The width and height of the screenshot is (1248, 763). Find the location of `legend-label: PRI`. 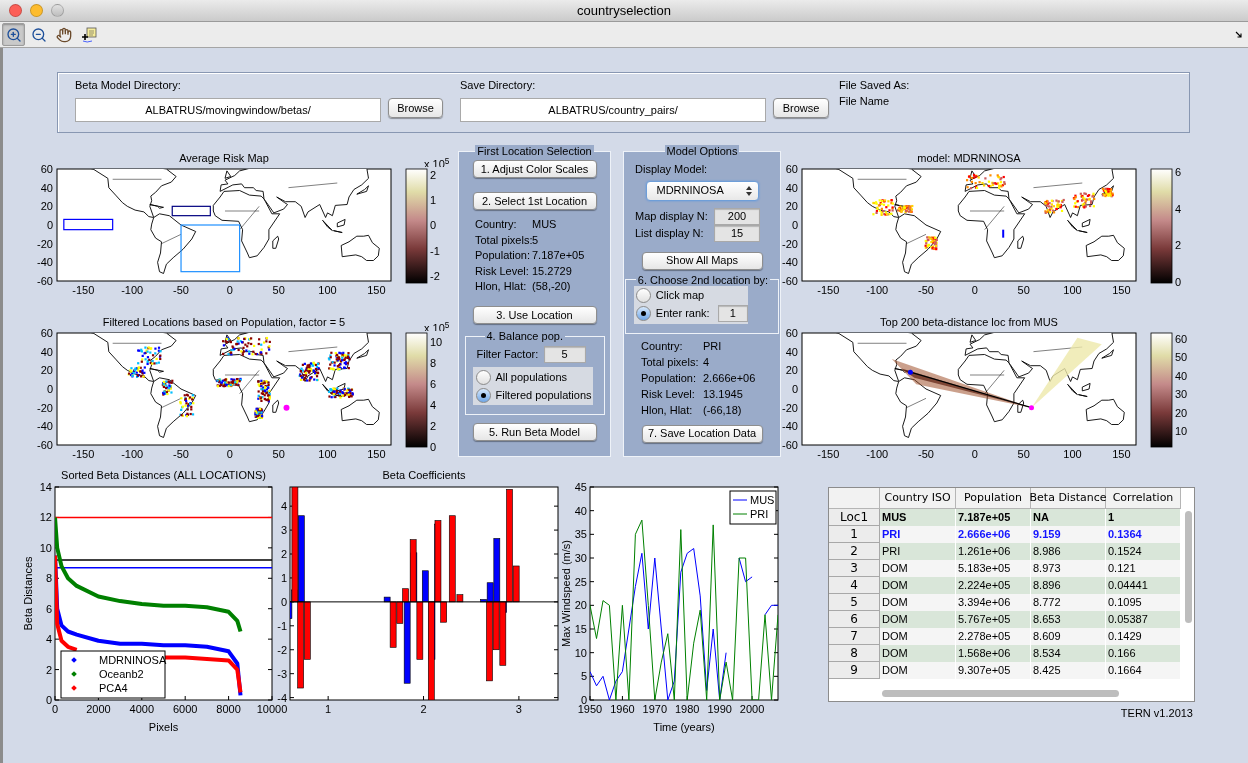

legend-label: PRI is located at coordinates (759, 514).